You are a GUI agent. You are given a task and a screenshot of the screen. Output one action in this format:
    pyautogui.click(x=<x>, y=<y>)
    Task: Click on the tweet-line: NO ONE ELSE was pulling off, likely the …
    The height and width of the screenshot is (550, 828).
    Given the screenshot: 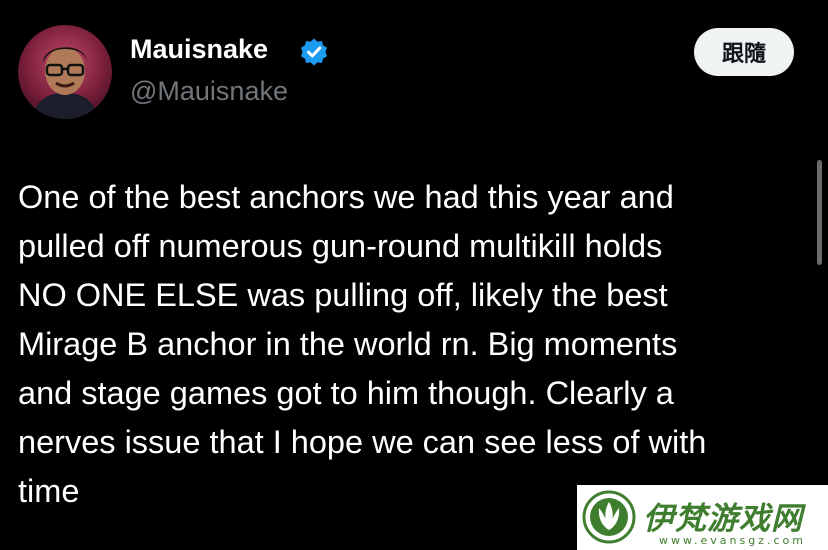 What is the action you would take?
    pyautogui.click(x=343, y=295)
    